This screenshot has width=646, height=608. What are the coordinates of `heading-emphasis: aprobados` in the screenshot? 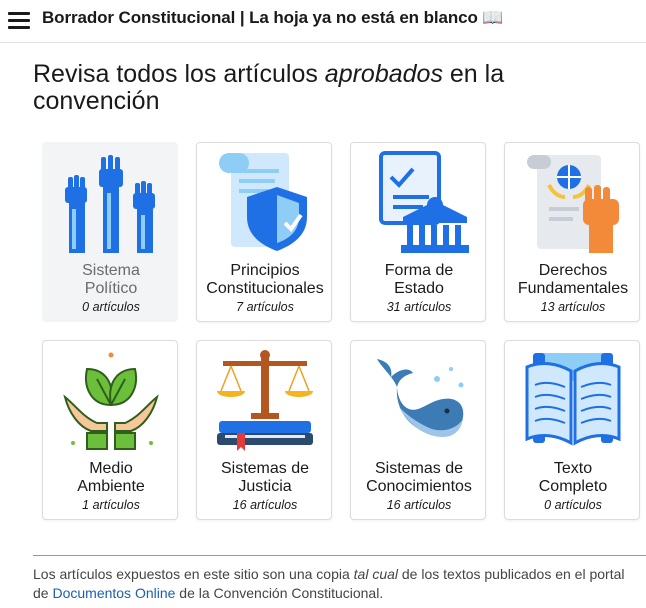 It's located at (383, 74).